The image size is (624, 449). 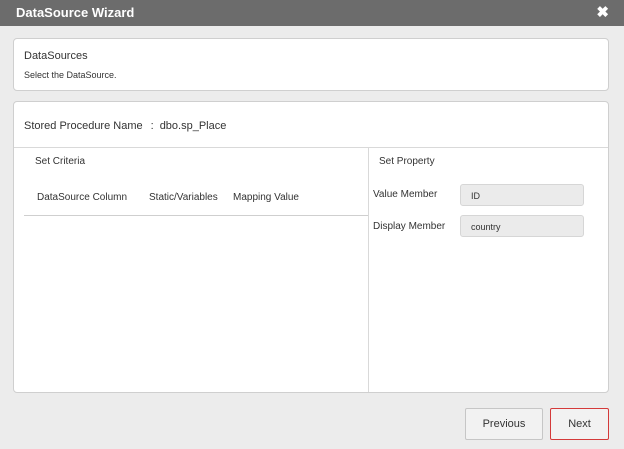 What do you see at coordinates (193, 126) in the screenshot?
I see `stored-procedure-value: dbo.sp_Place` at bounding box center [193, 126].